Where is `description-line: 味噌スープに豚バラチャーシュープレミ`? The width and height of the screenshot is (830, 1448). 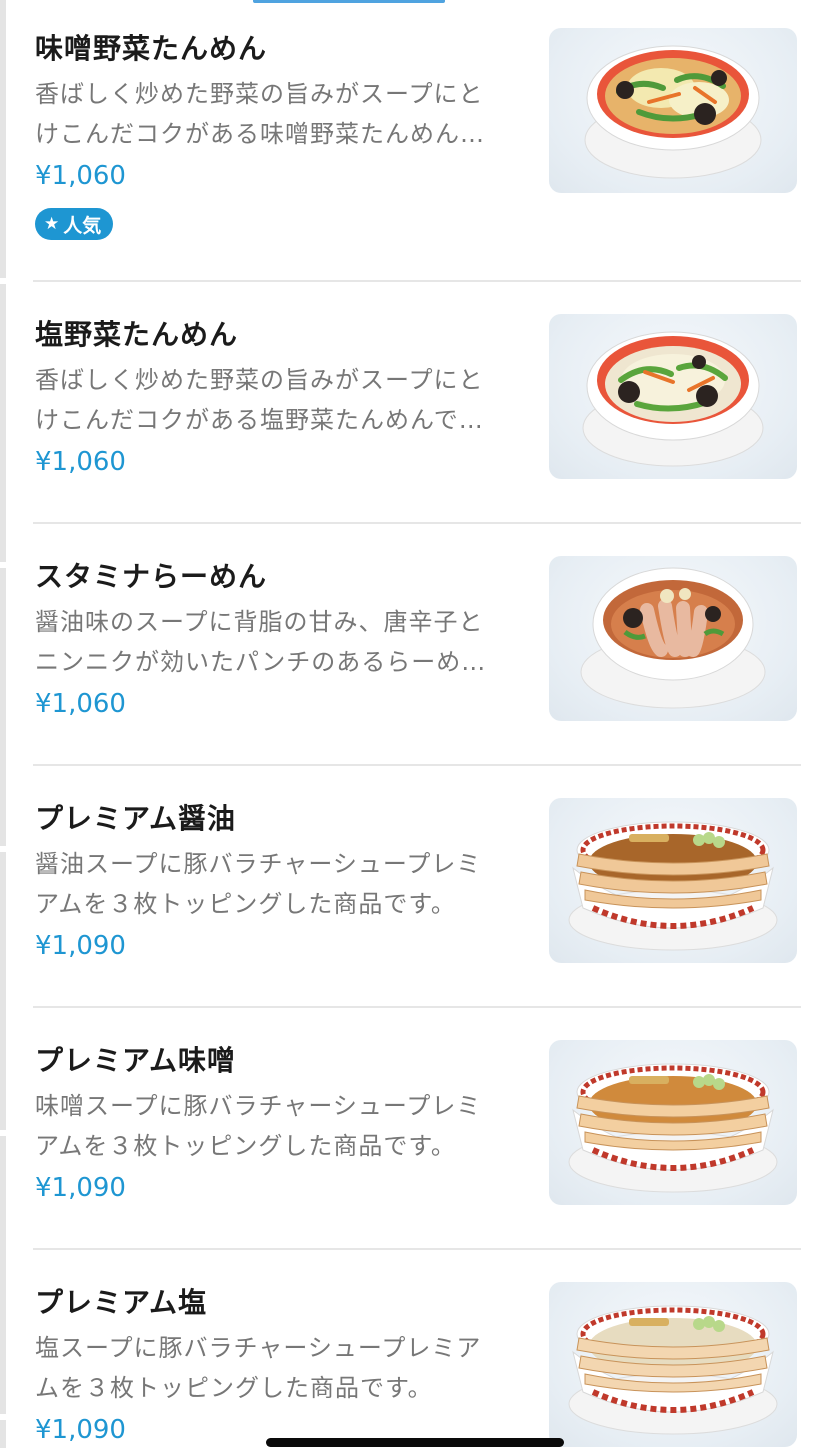
description-line: 味噌スープに豚バラチャーシュープレミ is located at coordinates (258, 1106).